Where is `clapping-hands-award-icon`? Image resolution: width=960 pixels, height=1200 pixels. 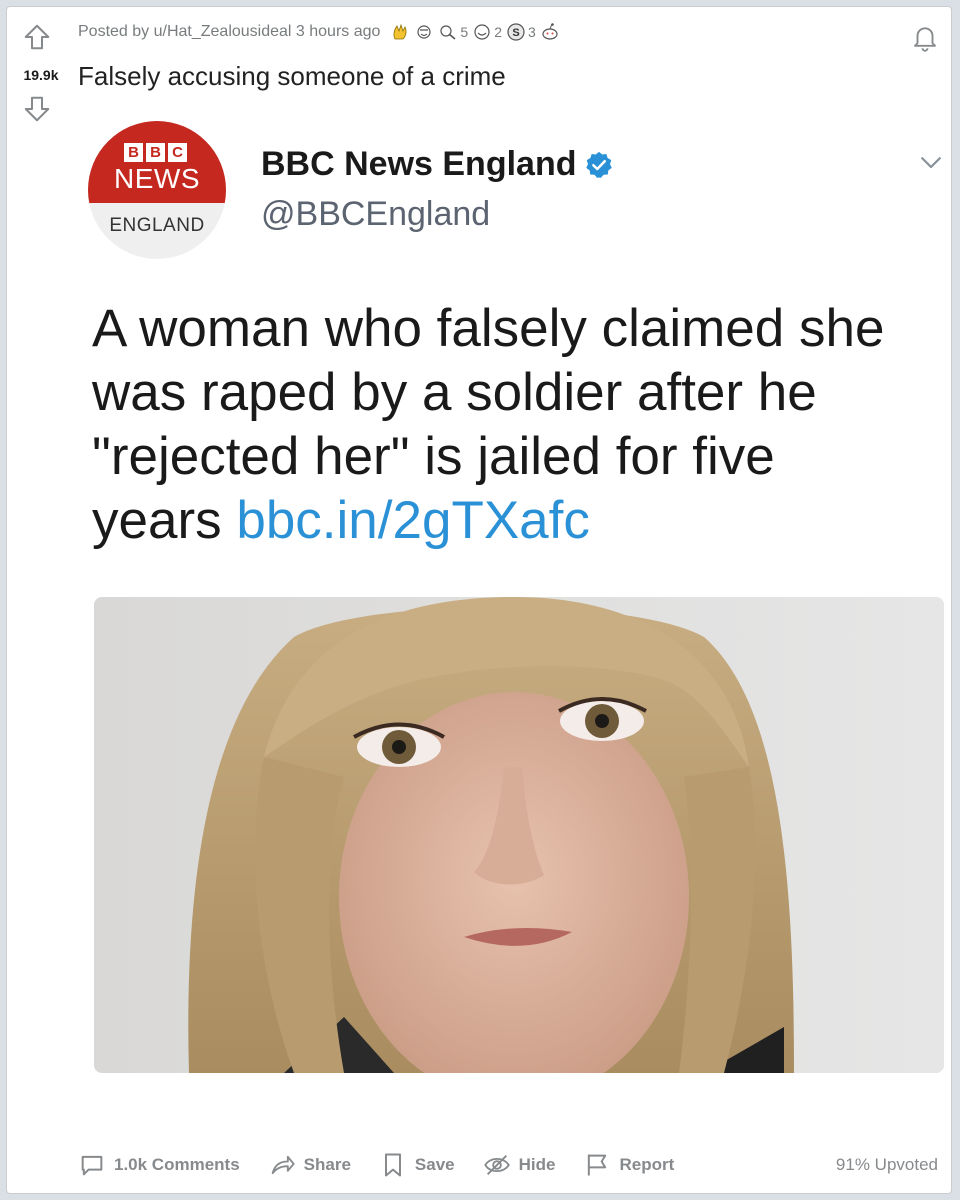
clapping-hands-award-icon is located at coordinates (400, 32).